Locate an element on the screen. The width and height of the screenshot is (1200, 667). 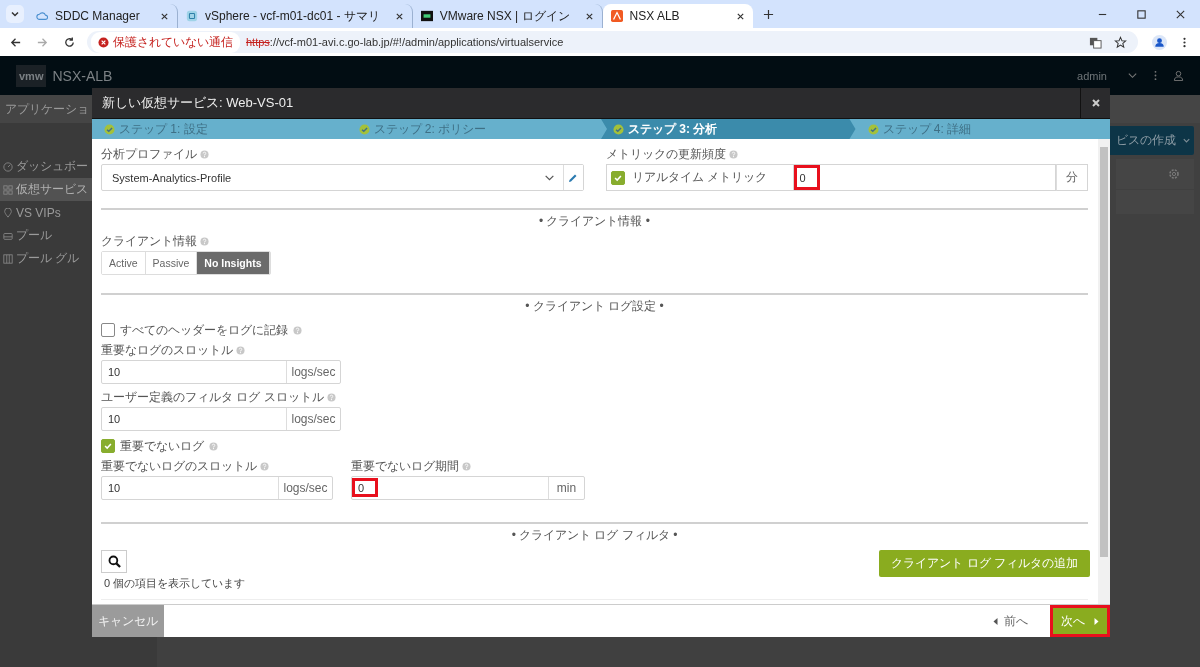
security-warning: 保護されていない通信 is located at coordinates (173, 42).